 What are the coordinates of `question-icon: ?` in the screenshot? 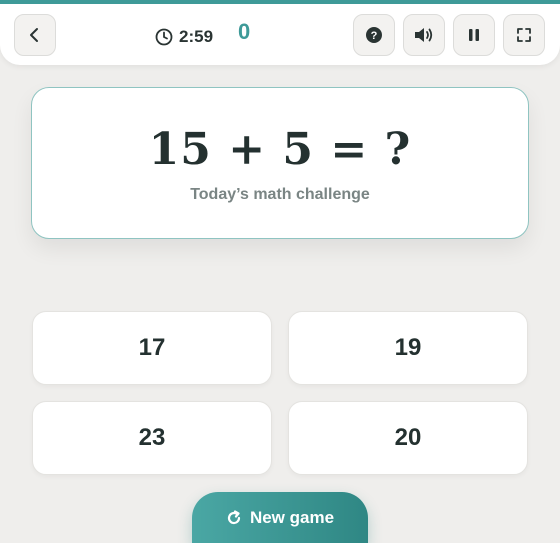 It's located at (374, 35).